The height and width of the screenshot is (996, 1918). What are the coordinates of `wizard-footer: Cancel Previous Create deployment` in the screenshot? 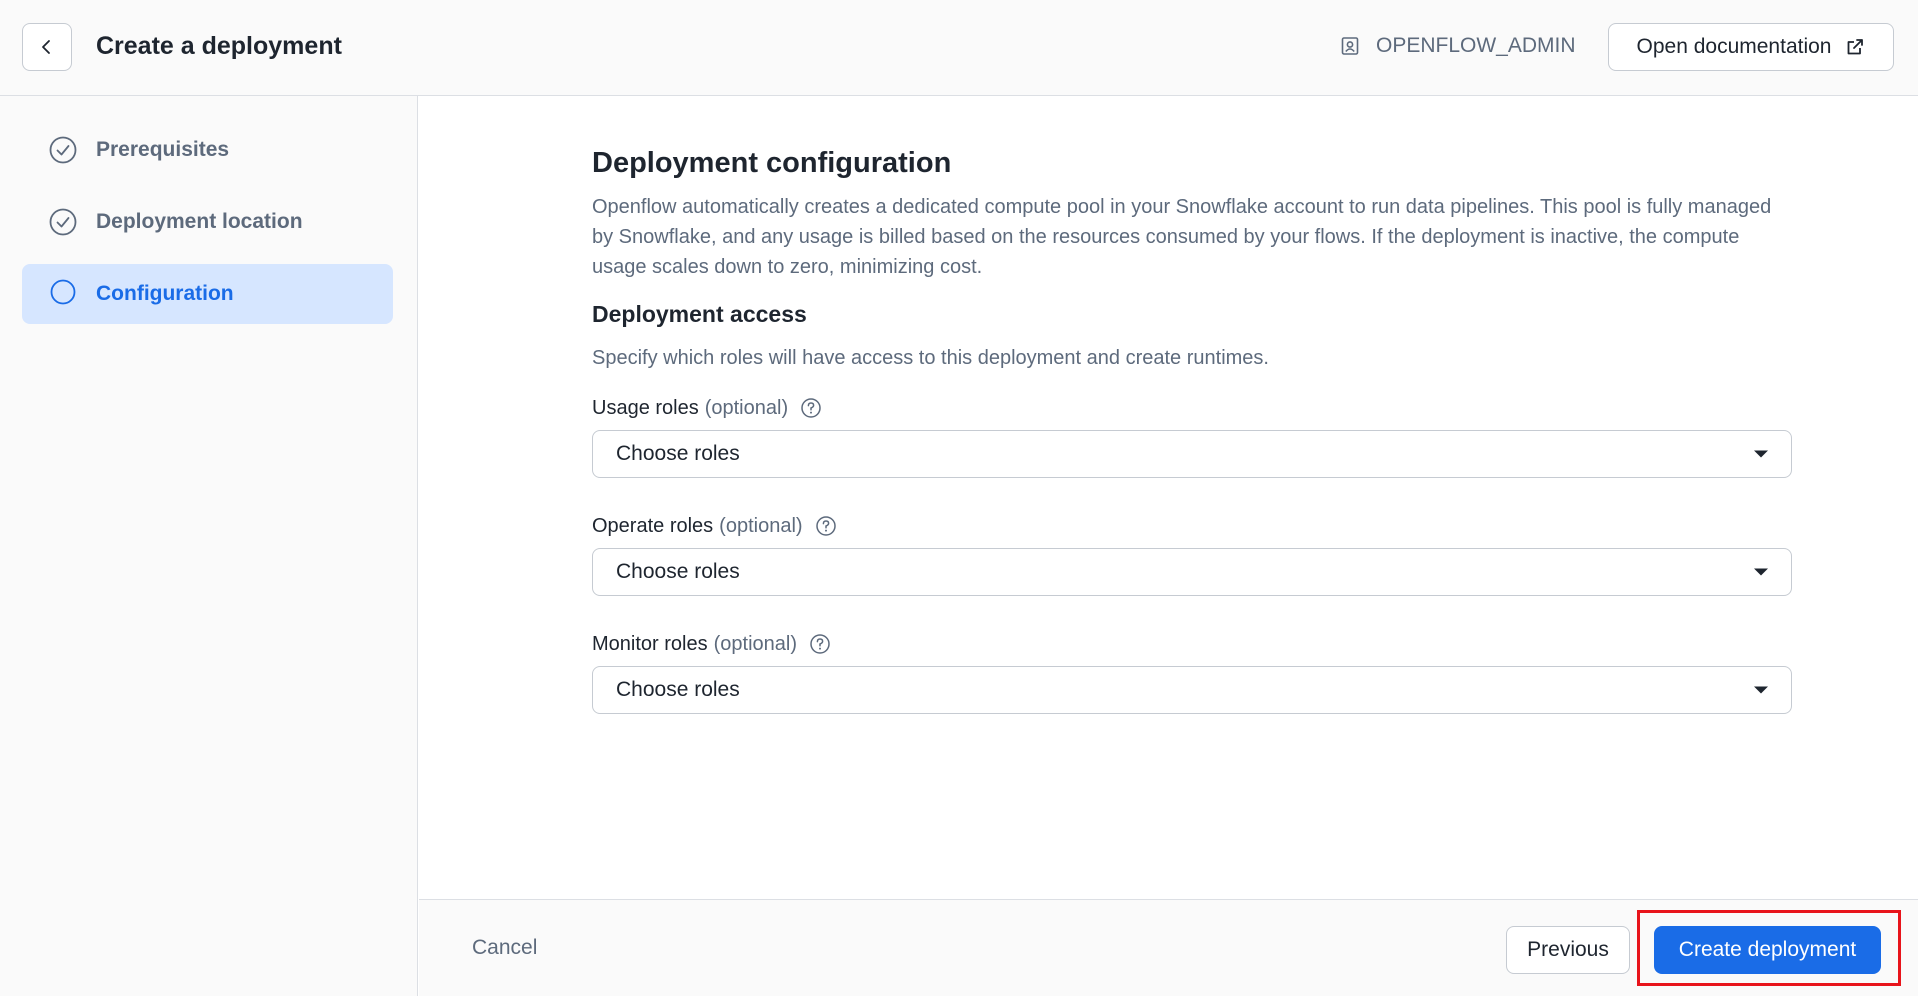 It's located at (1168, 947).